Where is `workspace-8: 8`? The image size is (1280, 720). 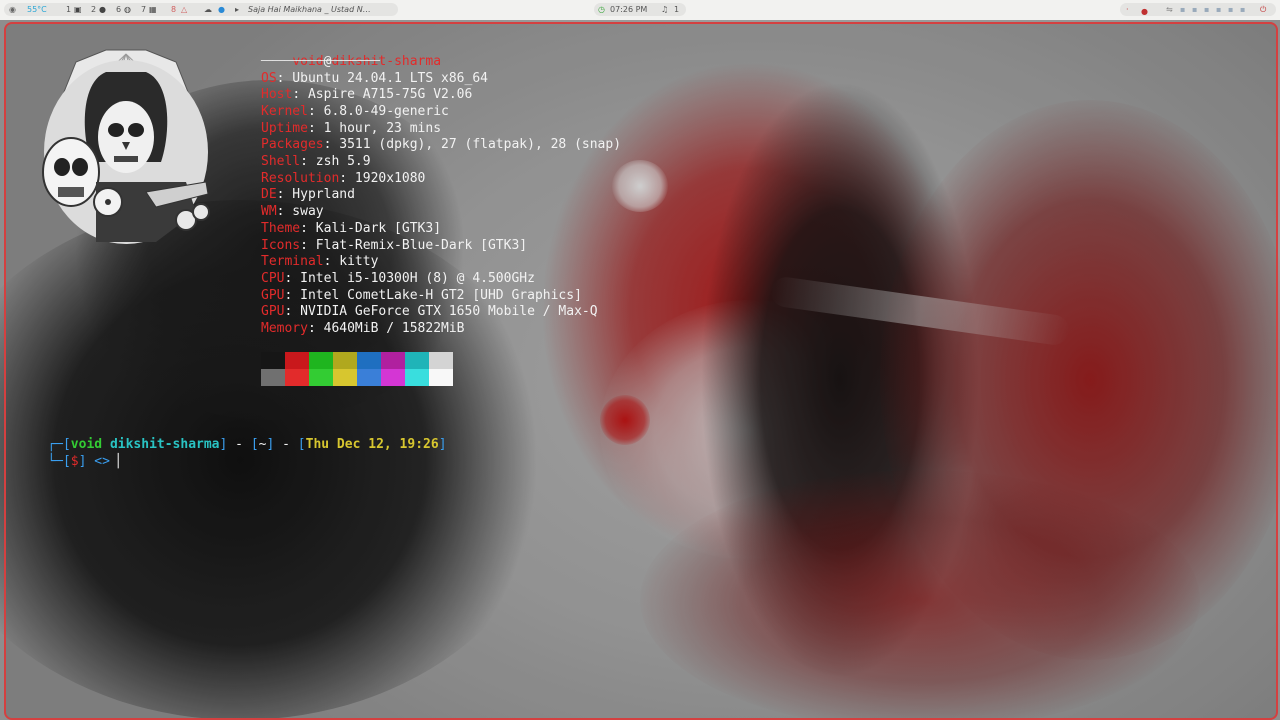
workspace-8: 8 is located at coordinates (173, 10).